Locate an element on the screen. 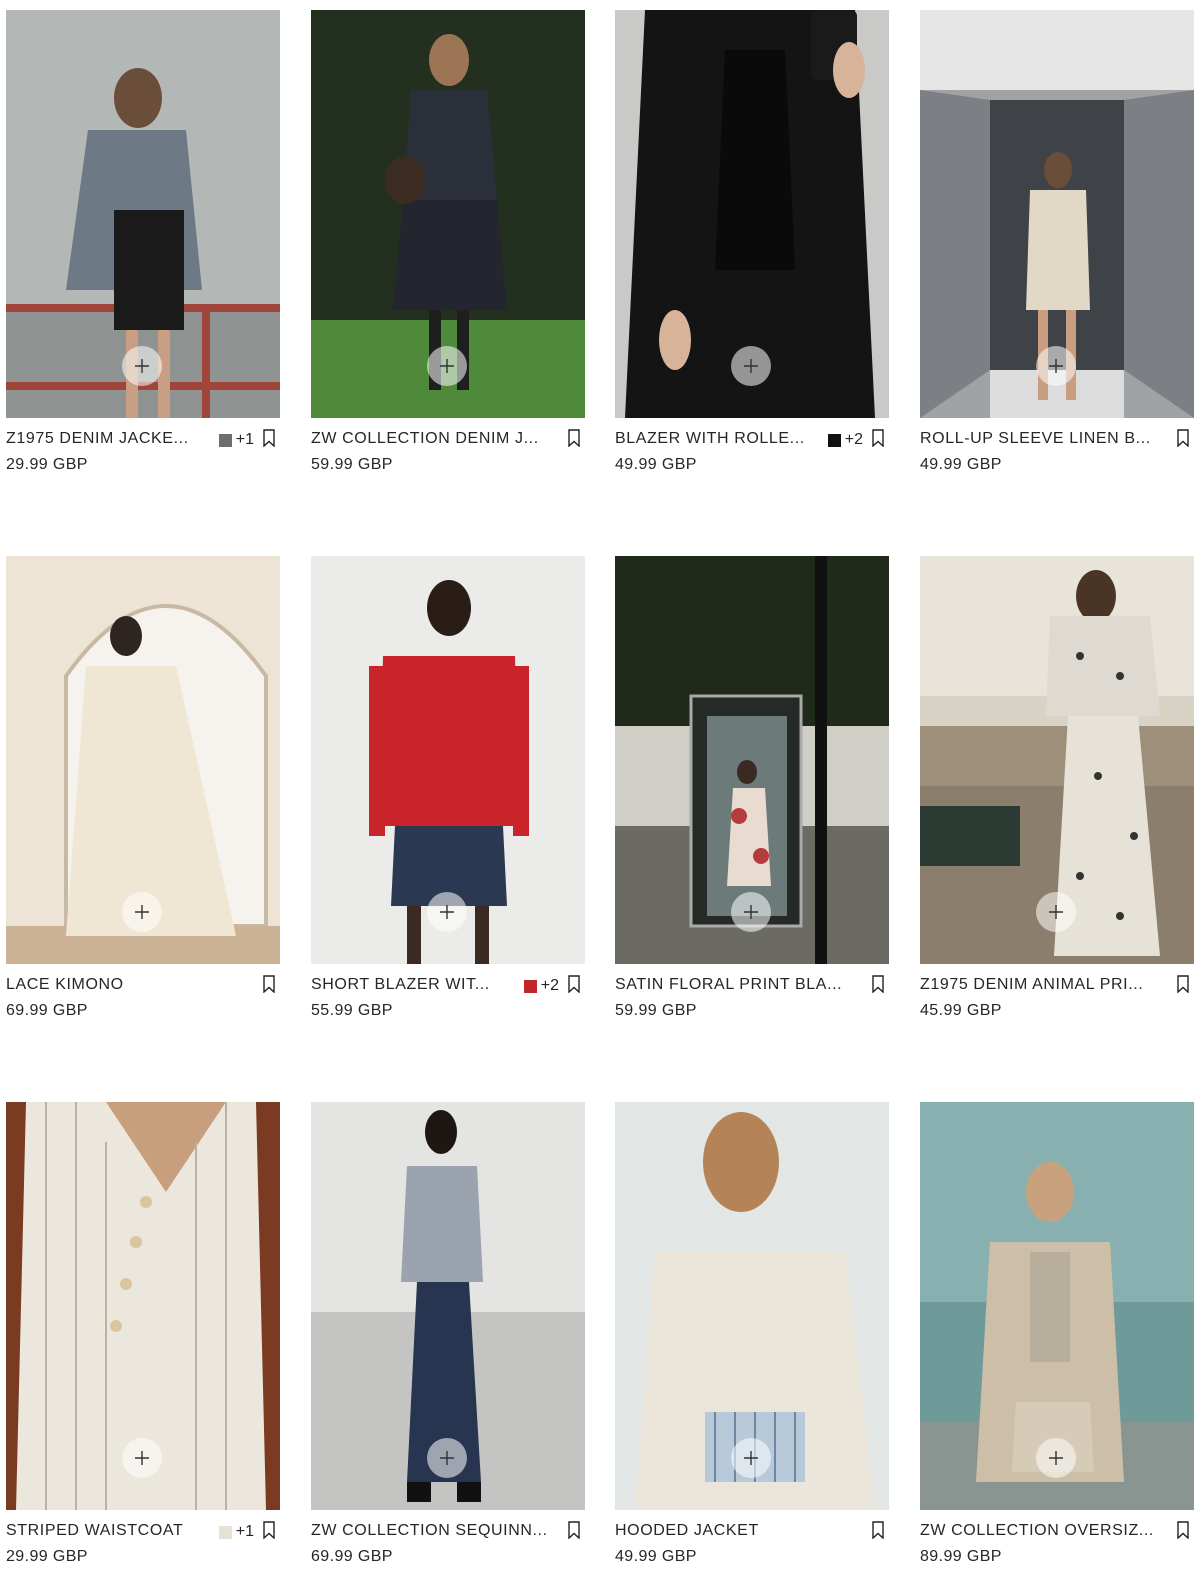 The width and height of the screenshot is (1200, 1569). product-card: ROLL-UP SLEEVE LINEN B... 49.99 GBP is located at coordinates (1057, 244).